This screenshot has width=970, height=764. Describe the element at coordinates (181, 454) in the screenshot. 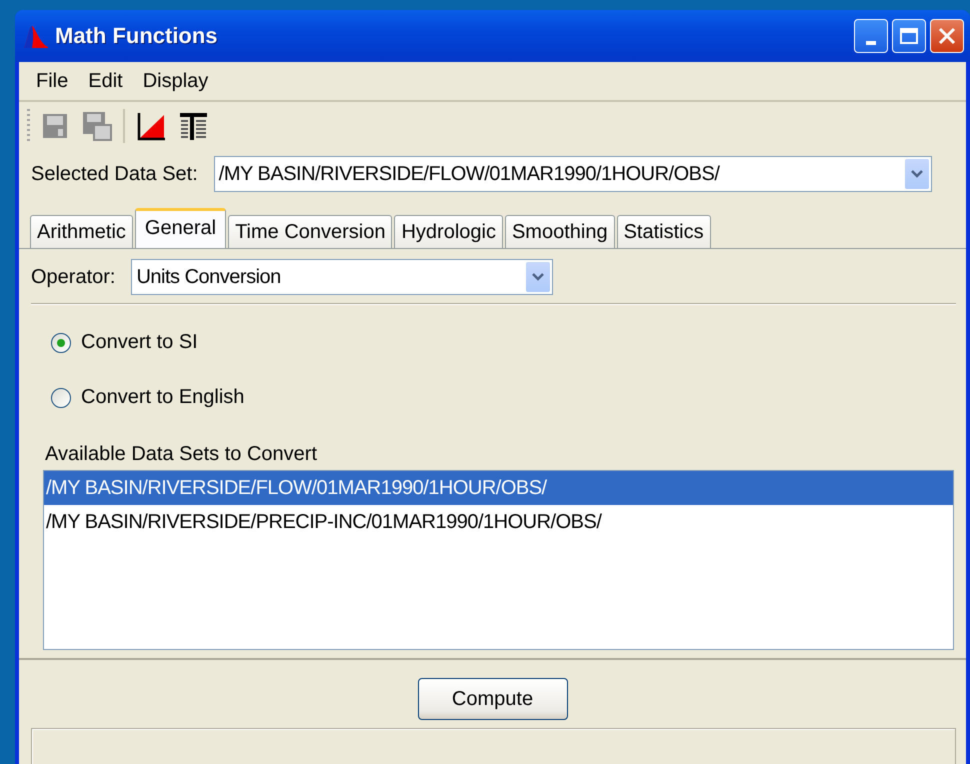

I see `list-label: Available Data Sets to Convert` at that location.